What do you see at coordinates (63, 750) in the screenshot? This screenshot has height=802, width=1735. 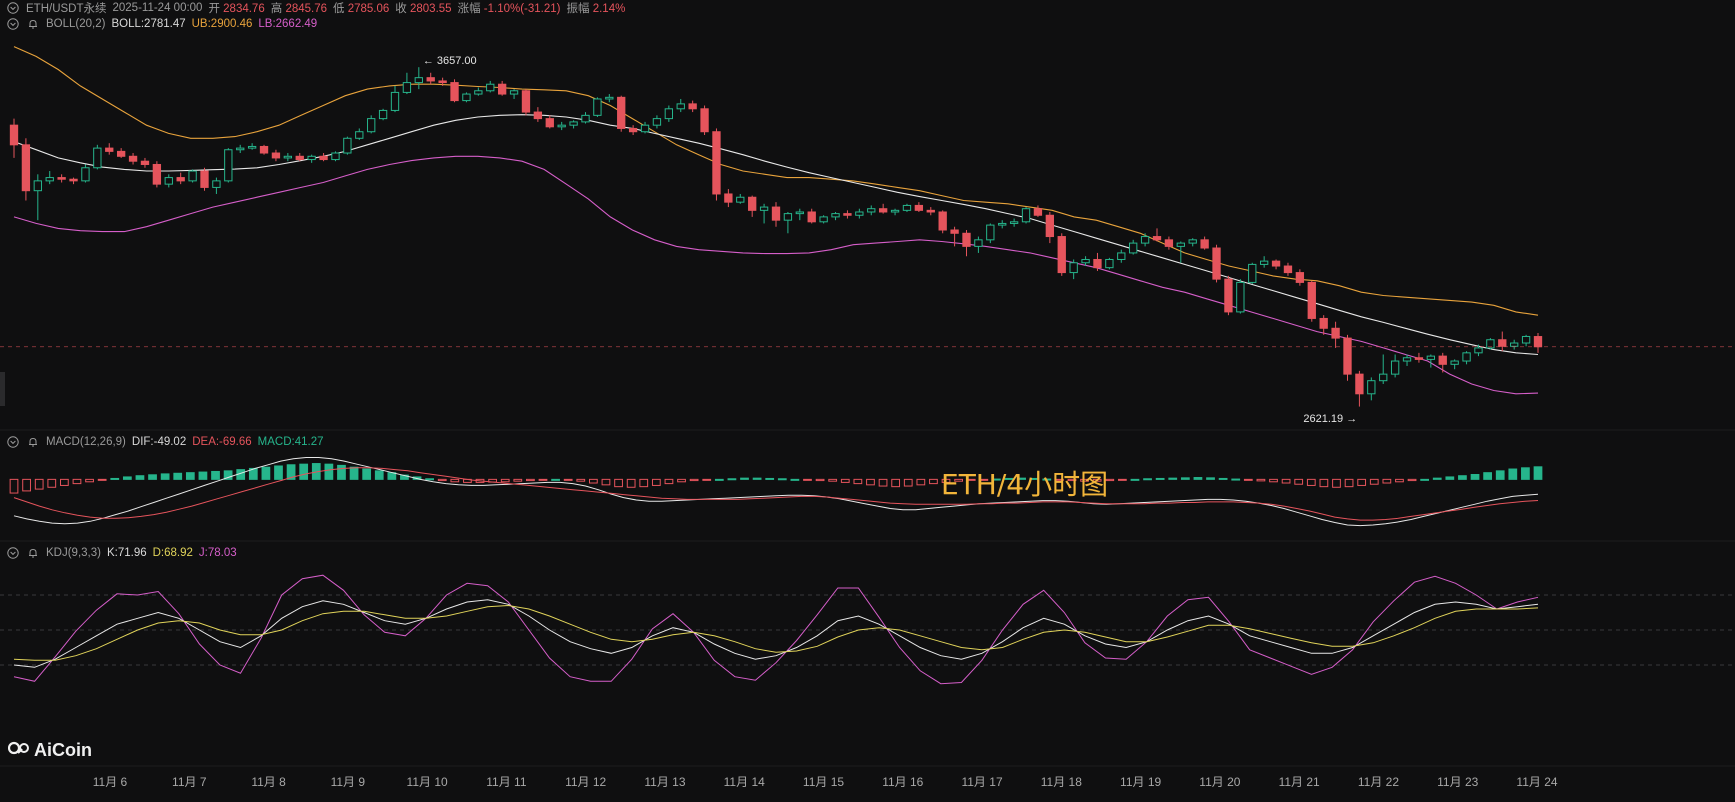 I see `logo-text: AiCoin` at bounding box center [63, 750].